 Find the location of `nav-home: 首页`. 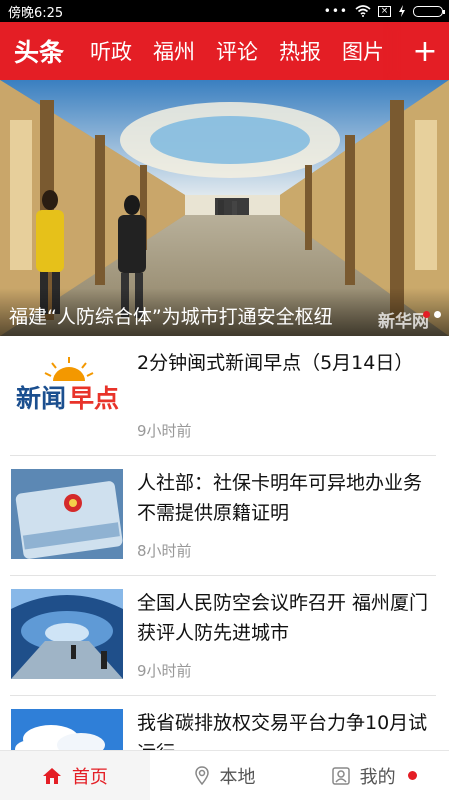

nav-home: 首页 is located at coordinates (75, 775).